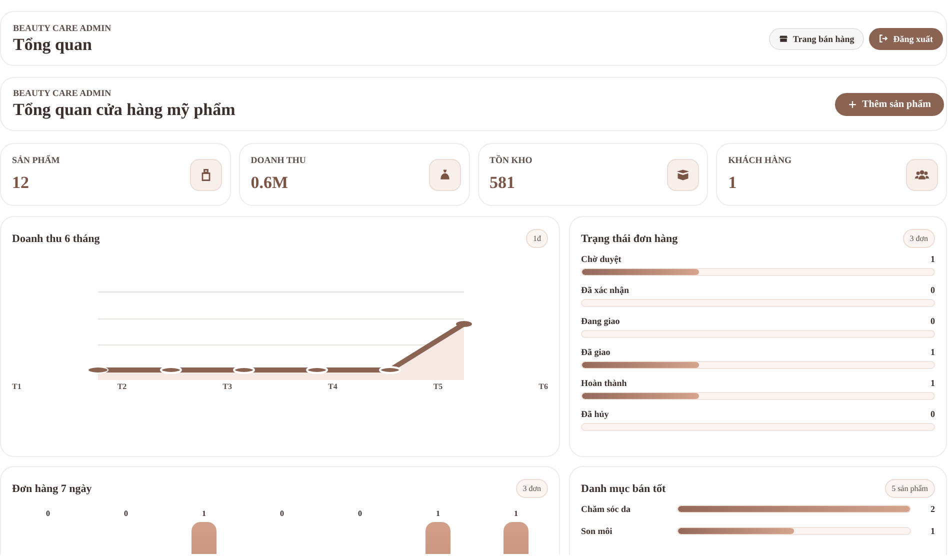 This screenshot has width=950, height=556. Describe the element at coordinates (17, 386) in the screenshot. I see `axis-label: T1` at that location.